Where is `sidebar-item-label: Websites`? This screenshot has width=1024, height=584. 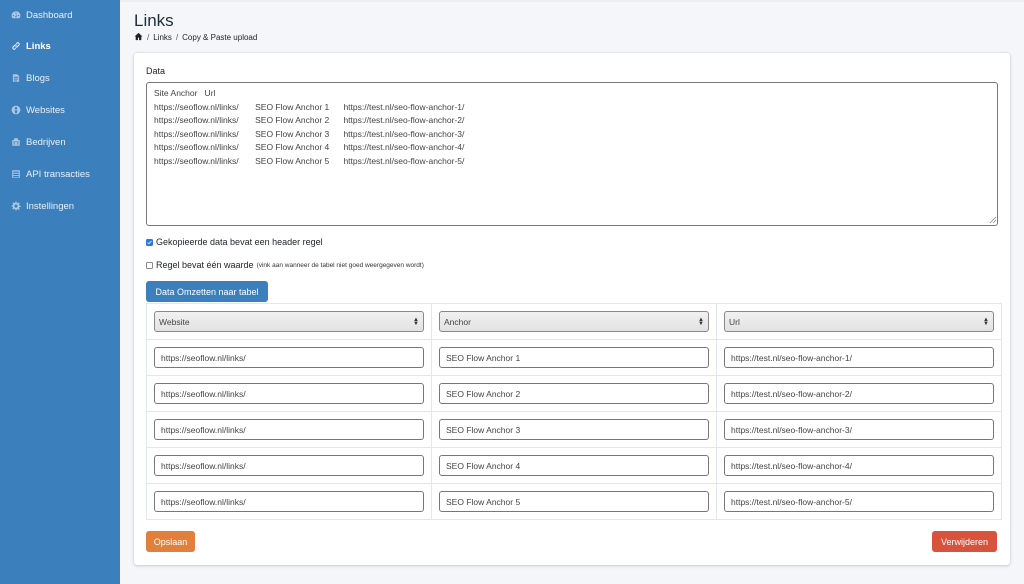 sidebar-item-label: Websites is located at coordinates (45, 110).